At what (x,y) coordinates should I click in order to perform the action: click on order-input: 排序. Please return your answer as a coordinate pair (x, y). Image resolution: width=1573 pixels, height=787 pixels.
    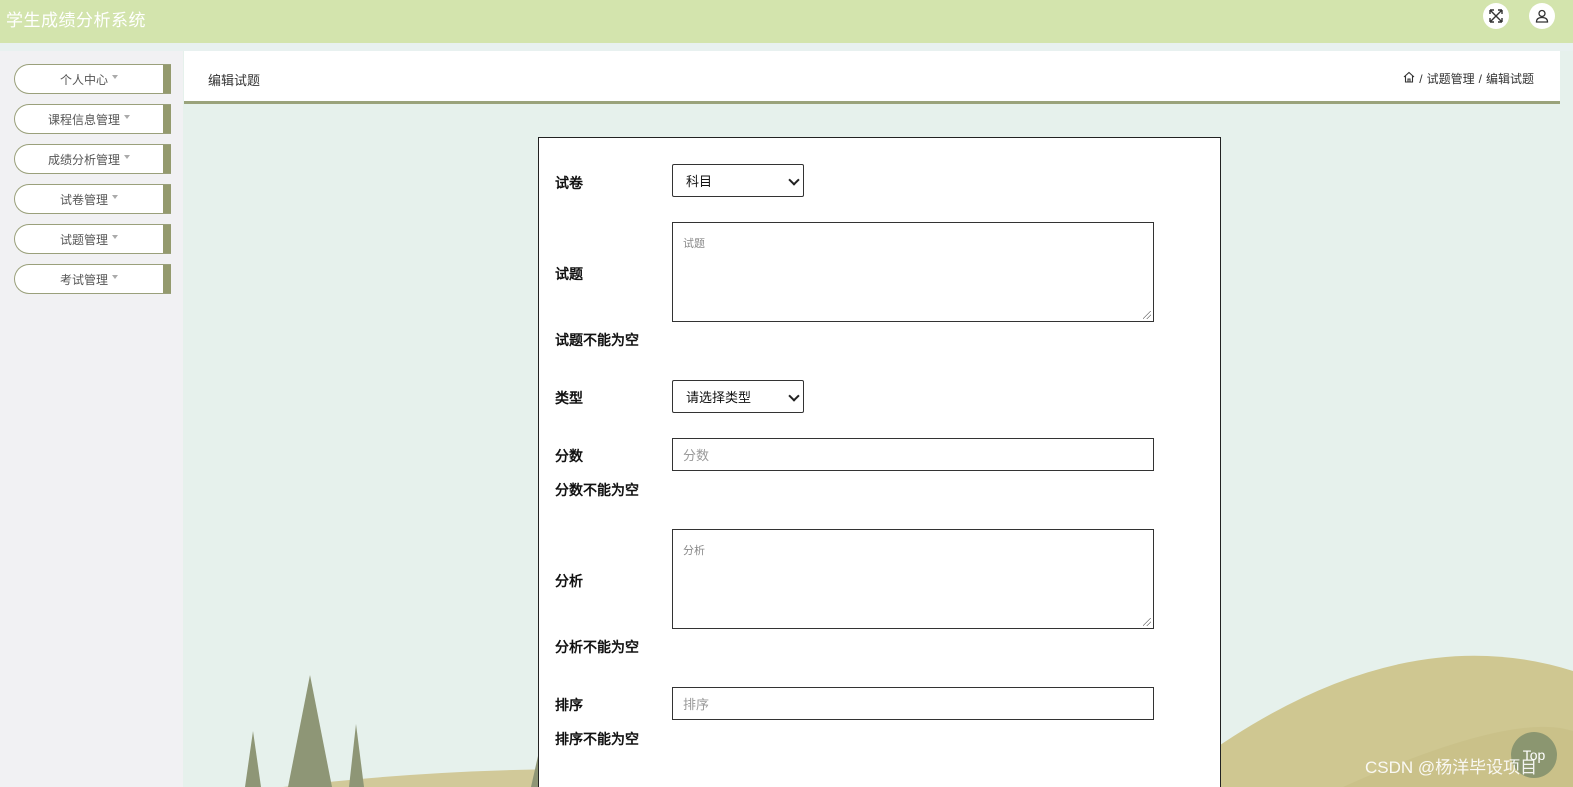
    Looking at the image, I should click on (913, 703).